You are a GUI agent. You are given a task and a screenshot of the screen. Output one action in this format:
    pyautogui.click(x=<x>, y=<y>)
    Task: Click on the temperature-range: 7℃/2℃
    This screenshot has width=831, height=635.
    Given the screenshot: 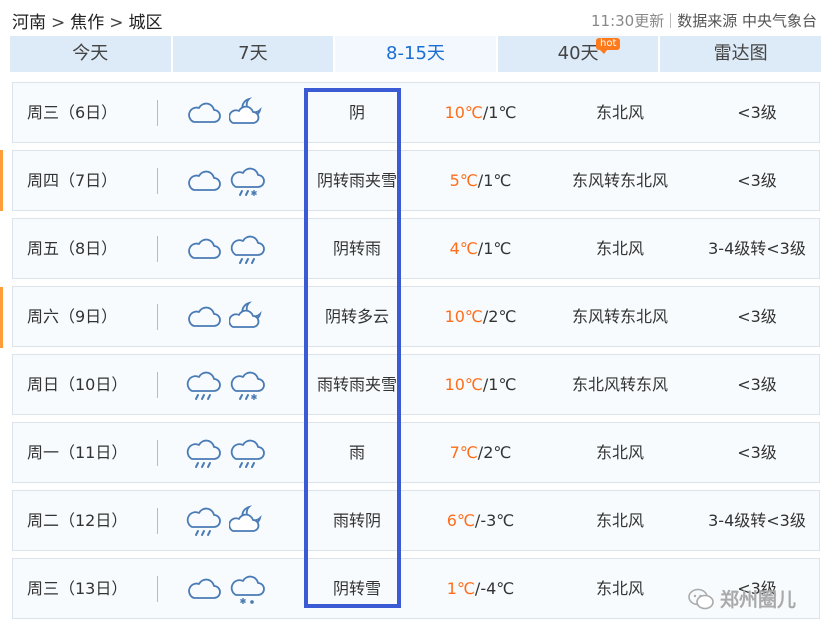 What is the action you would take?
    pyautogui.click(x=480, y=452)
    